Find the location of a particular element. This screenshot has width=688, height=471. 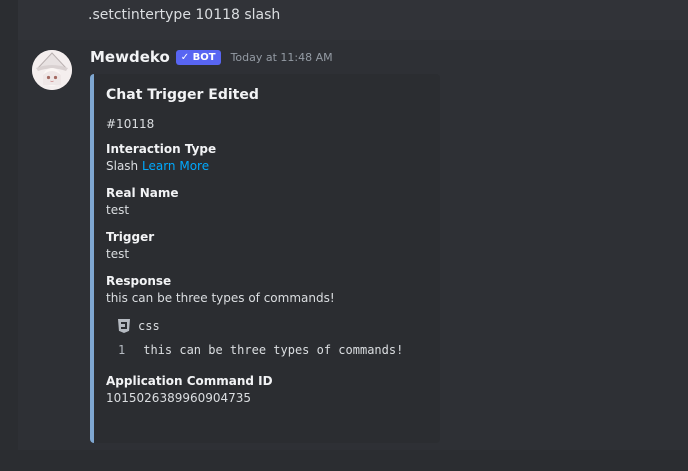

username: Mewdeko is located at coordinates (130, 57).